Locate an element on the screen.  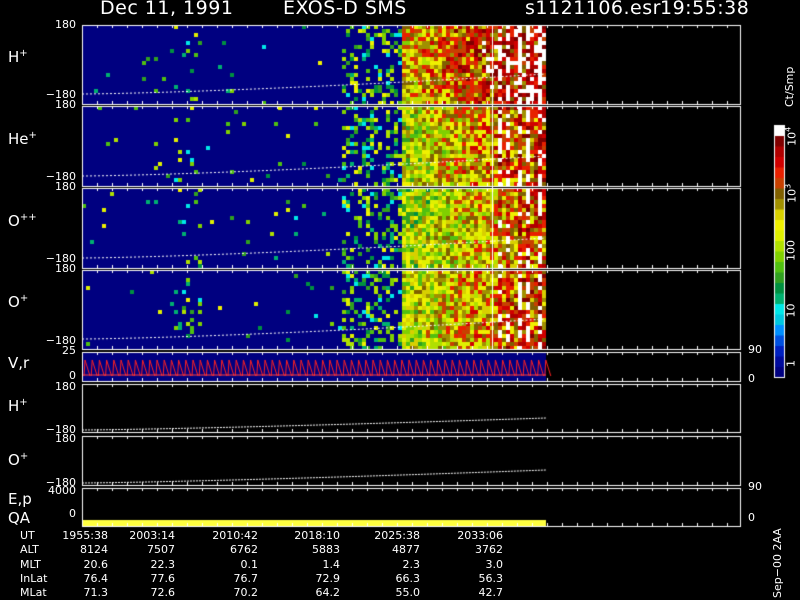
ytick-op-max: 180 is located at coordinates (65, 268).